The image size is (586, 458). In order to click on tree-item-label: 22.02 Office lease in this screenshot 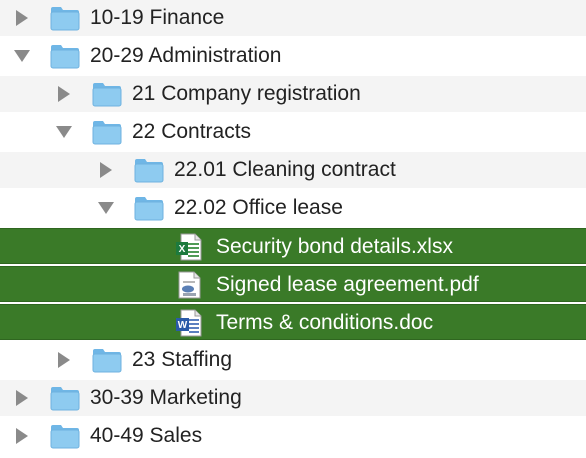, I will do `click(258, 207)`.